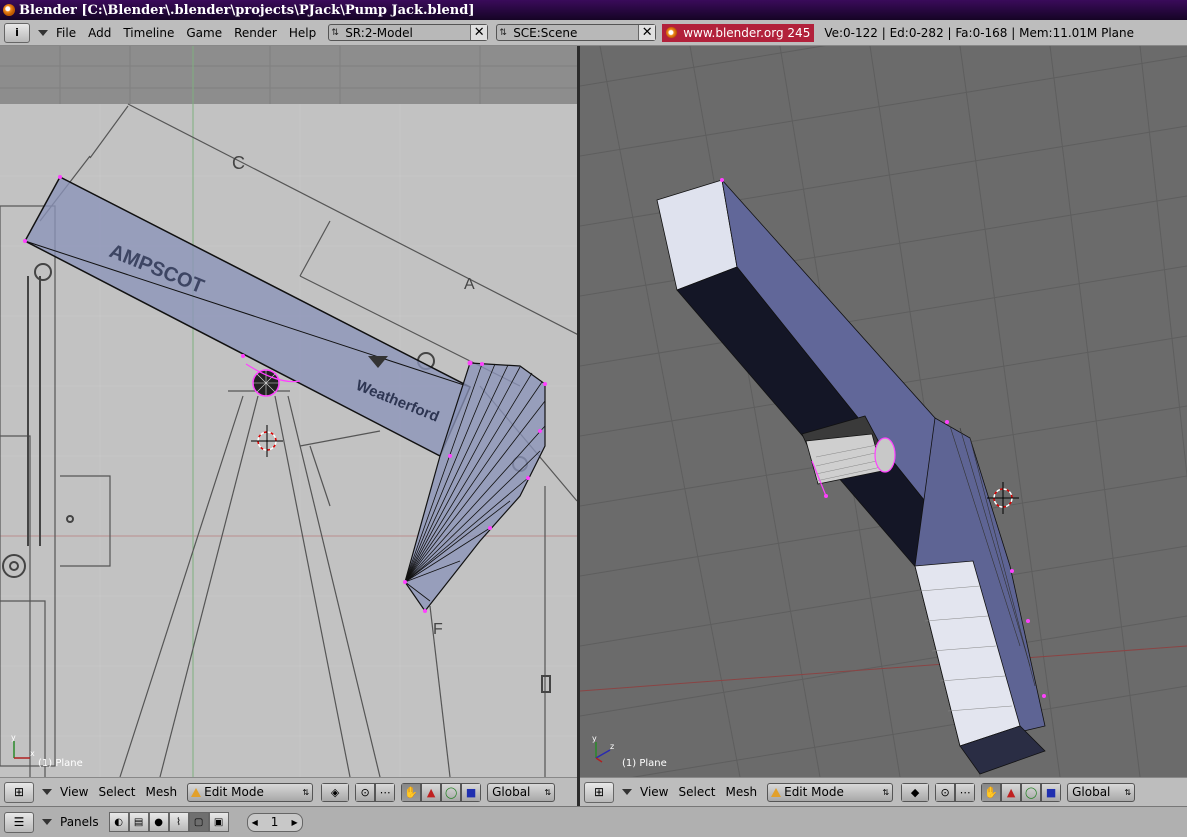 The width and height of the screenshot is (1187, 837). What do you see at coordinates (99, 33) in the screenshot?
I see `menu-add: Add` at bounding box center [99, 33].